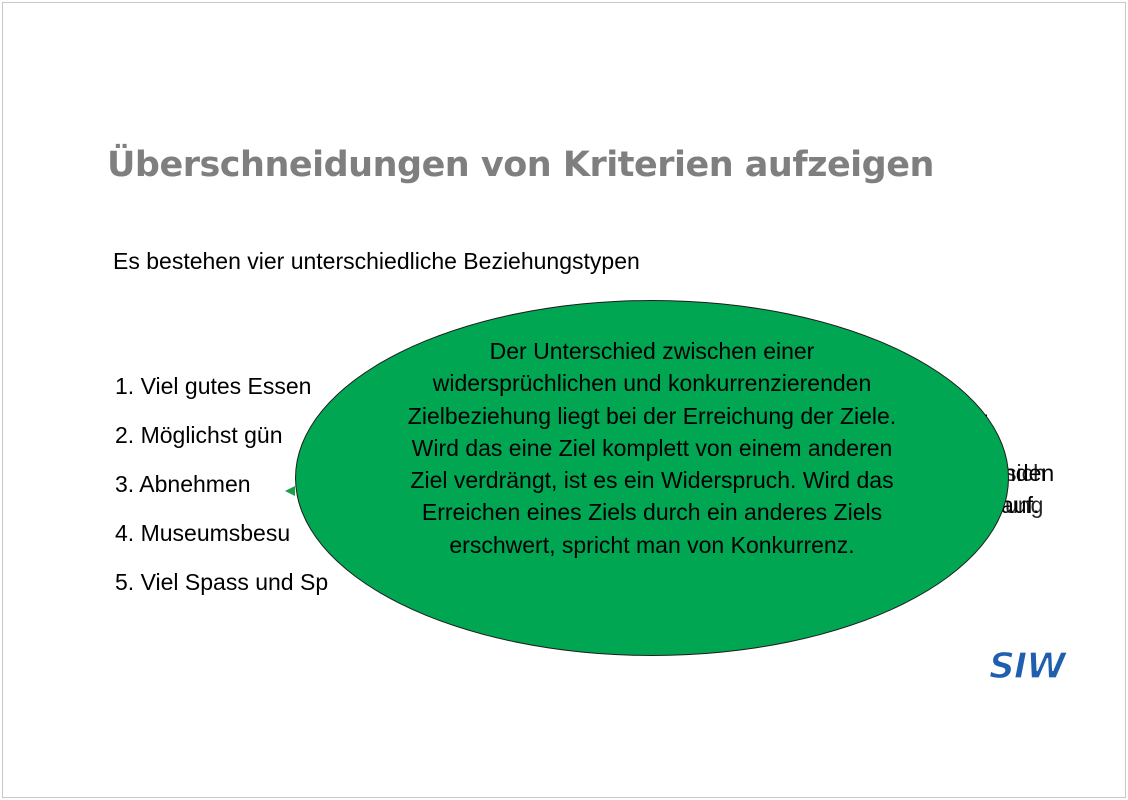  I want to click on partial-text-fragment: ung, so click(1024, 505).